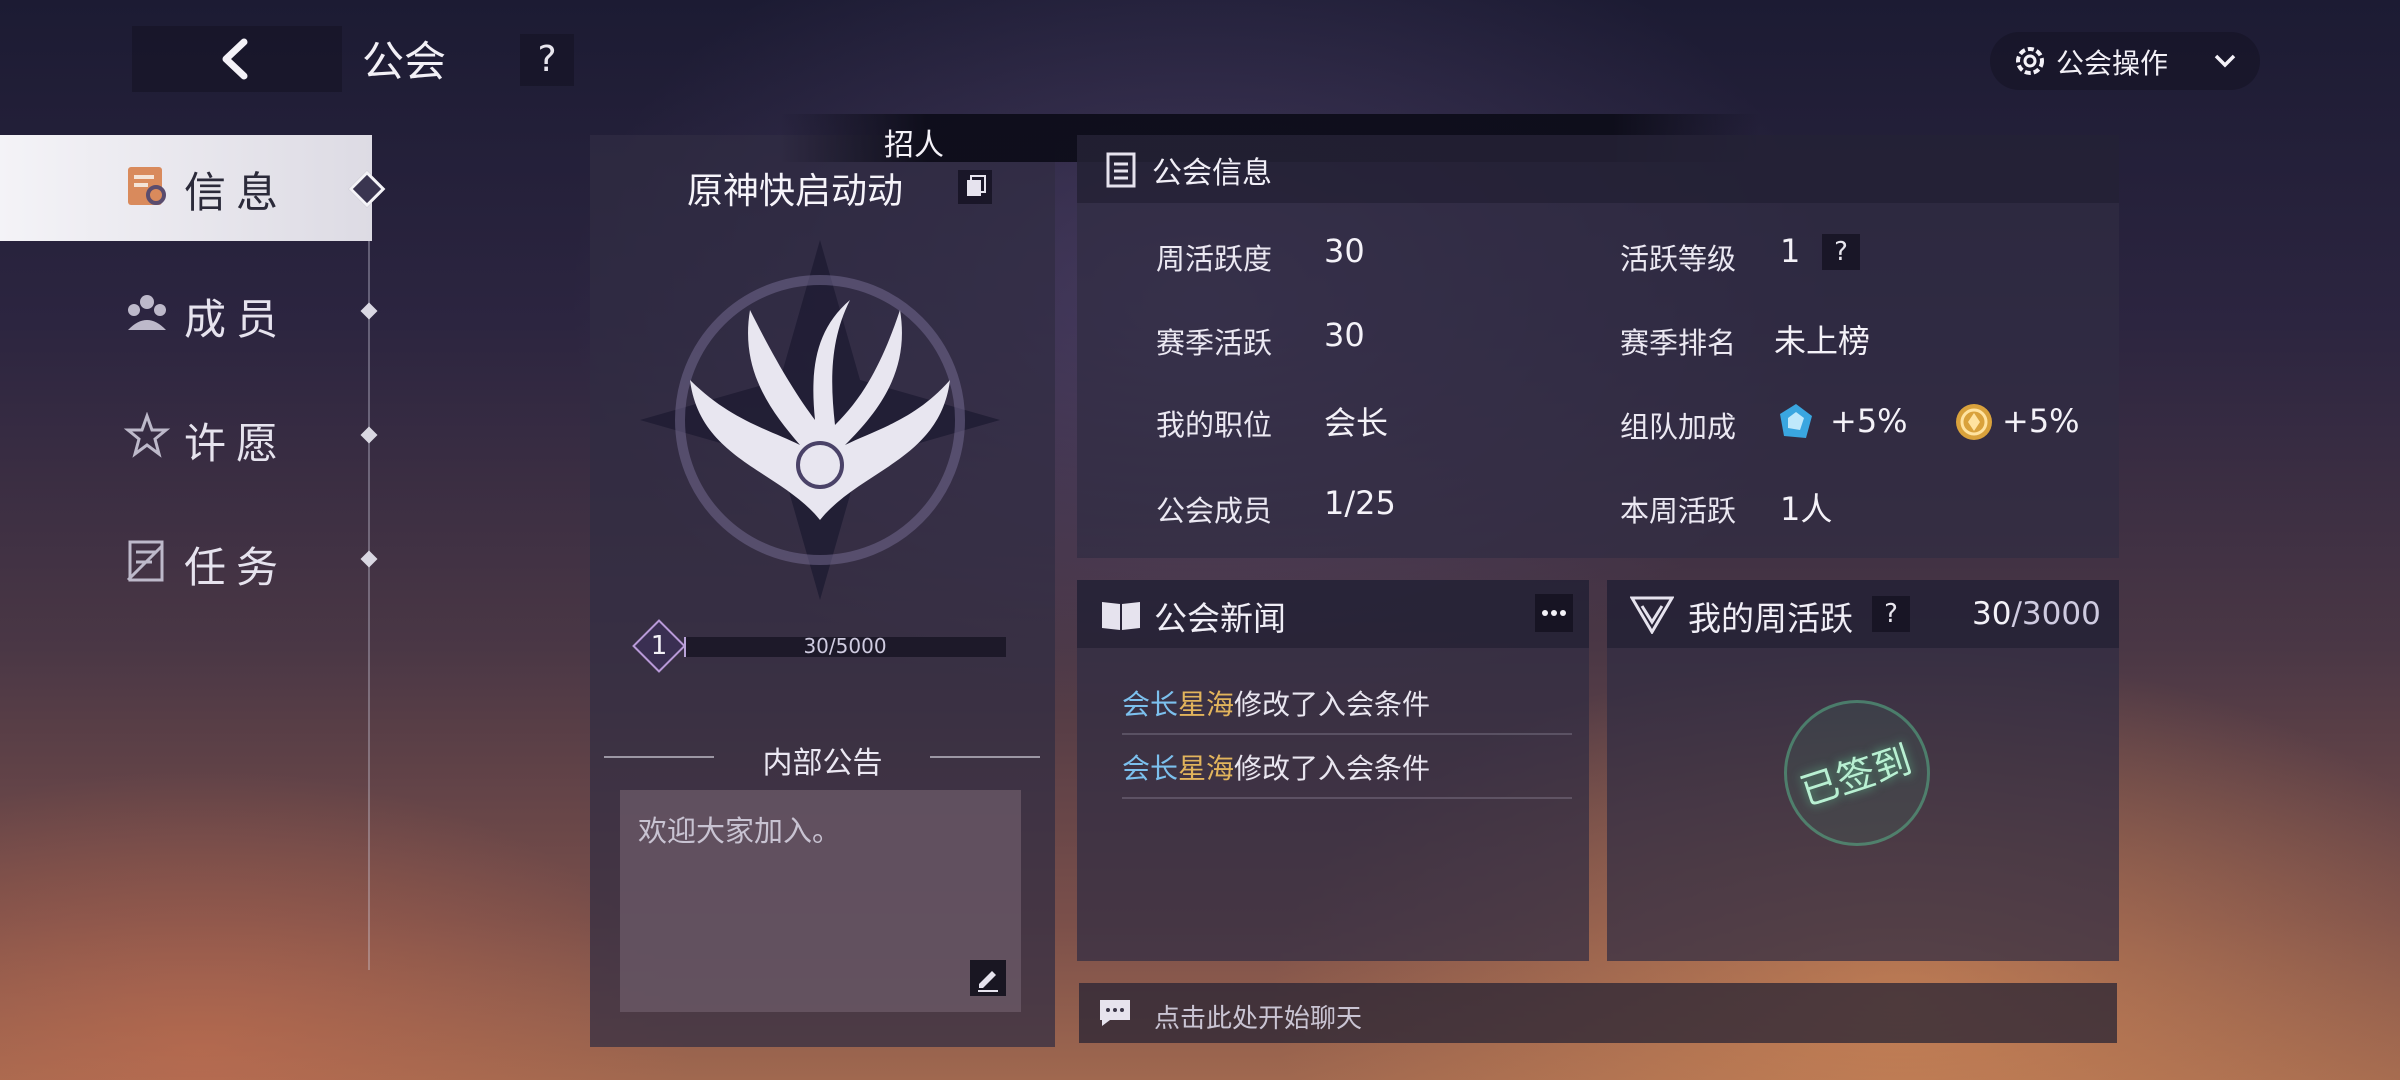 Image resolution: width=2400 pixels, height=1080 pixels. Describe the element at coordinates (2112, 63) in the screenshot. I see `guild-operations-label: 公会操作` at that location.